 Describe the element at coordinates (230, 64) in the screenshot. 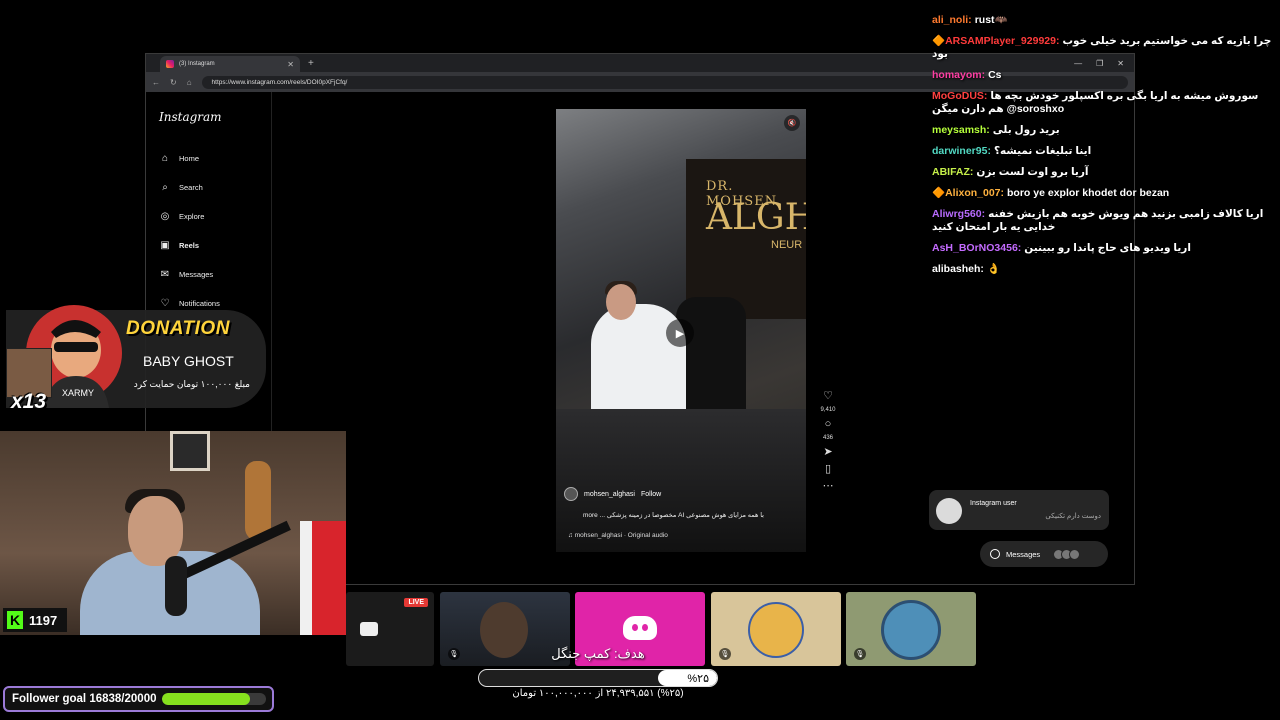

I see `tab-instagram: (3) Instagram ✕` at that location.